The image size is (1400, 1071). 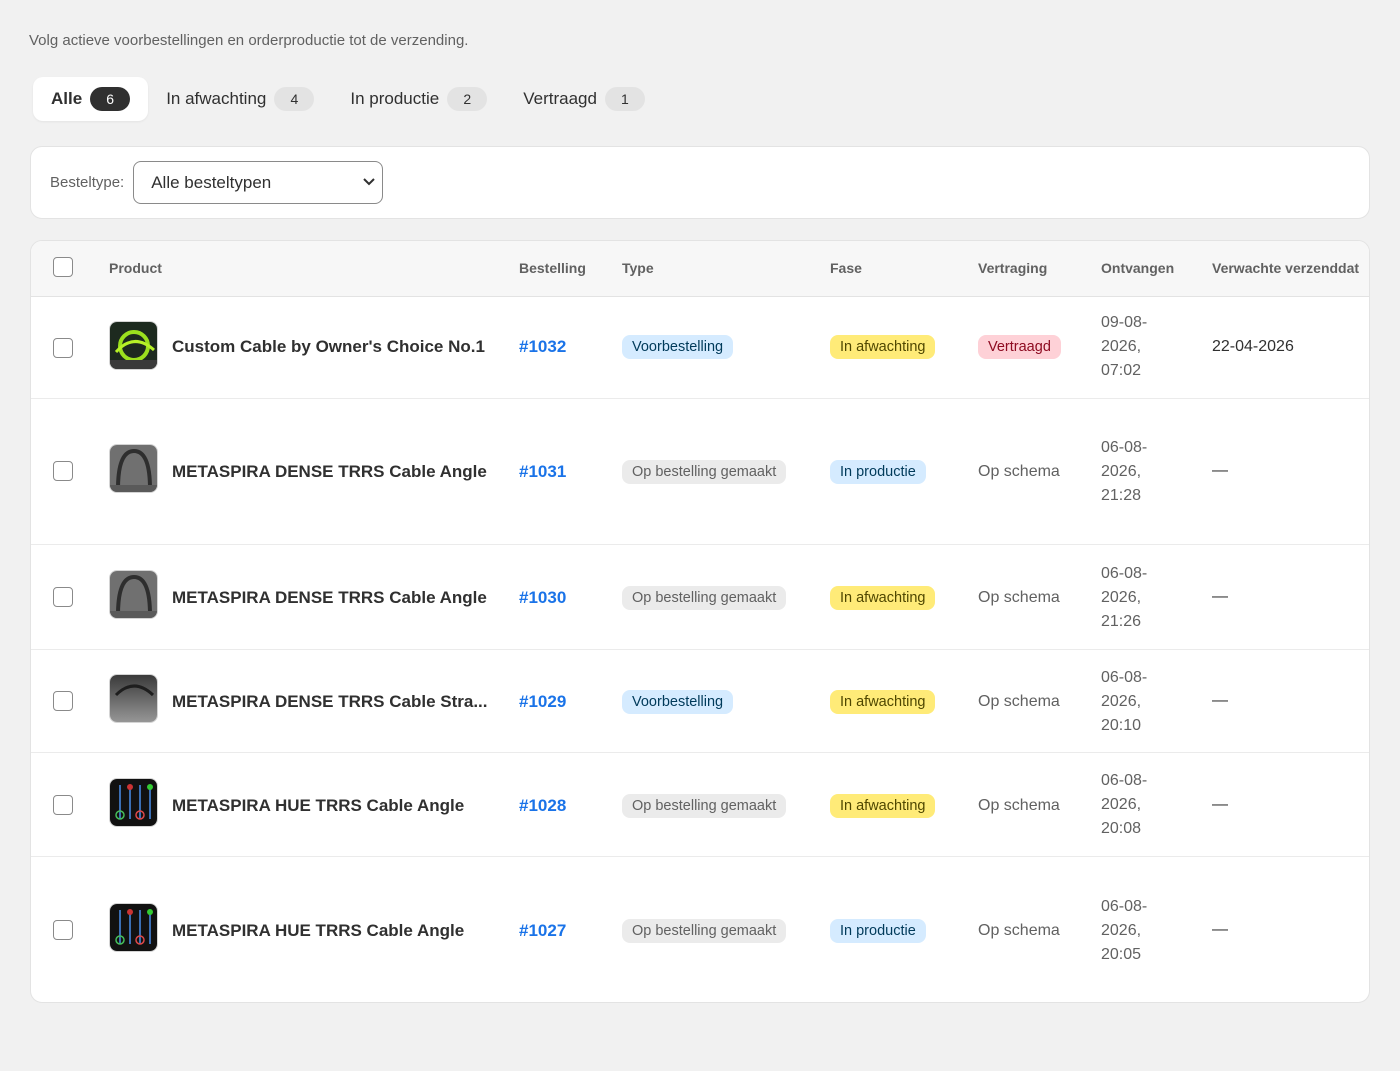 What do you see at coordinates (542, 472) in the screenshot?
I see `order-link: #1031` at bounding box center [542, 472].